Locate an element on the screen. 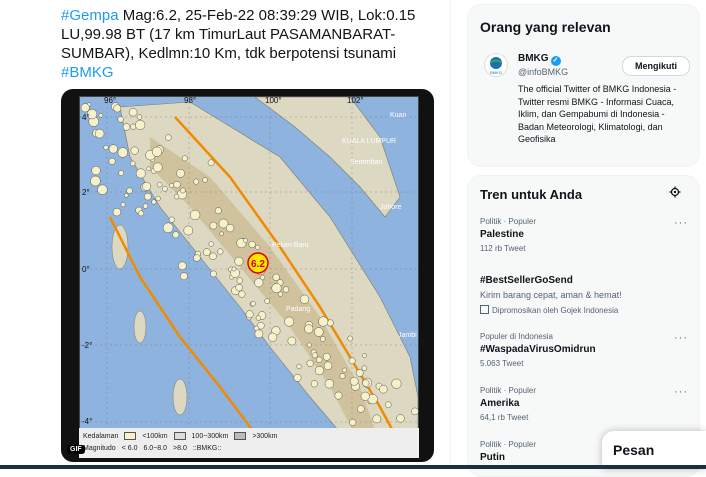 The image size is (706, 477). lat-label-minus4: -4° is located at coordinates (87, 421).